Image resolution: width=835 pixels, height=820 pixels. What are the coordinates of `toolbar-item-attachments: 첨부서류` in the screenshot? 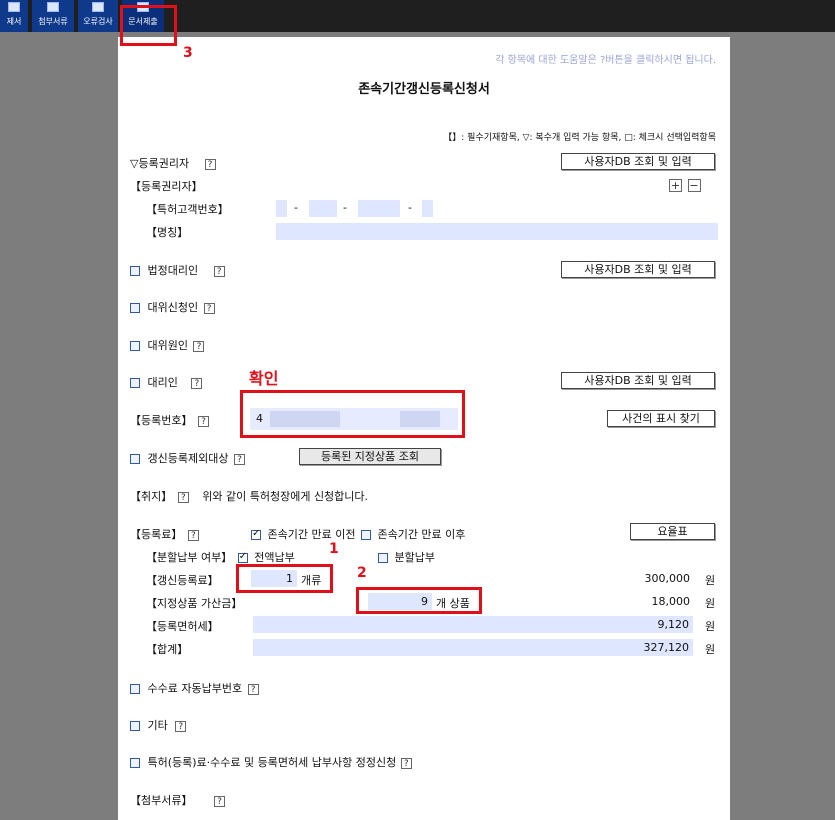 It's located at (53, 16).